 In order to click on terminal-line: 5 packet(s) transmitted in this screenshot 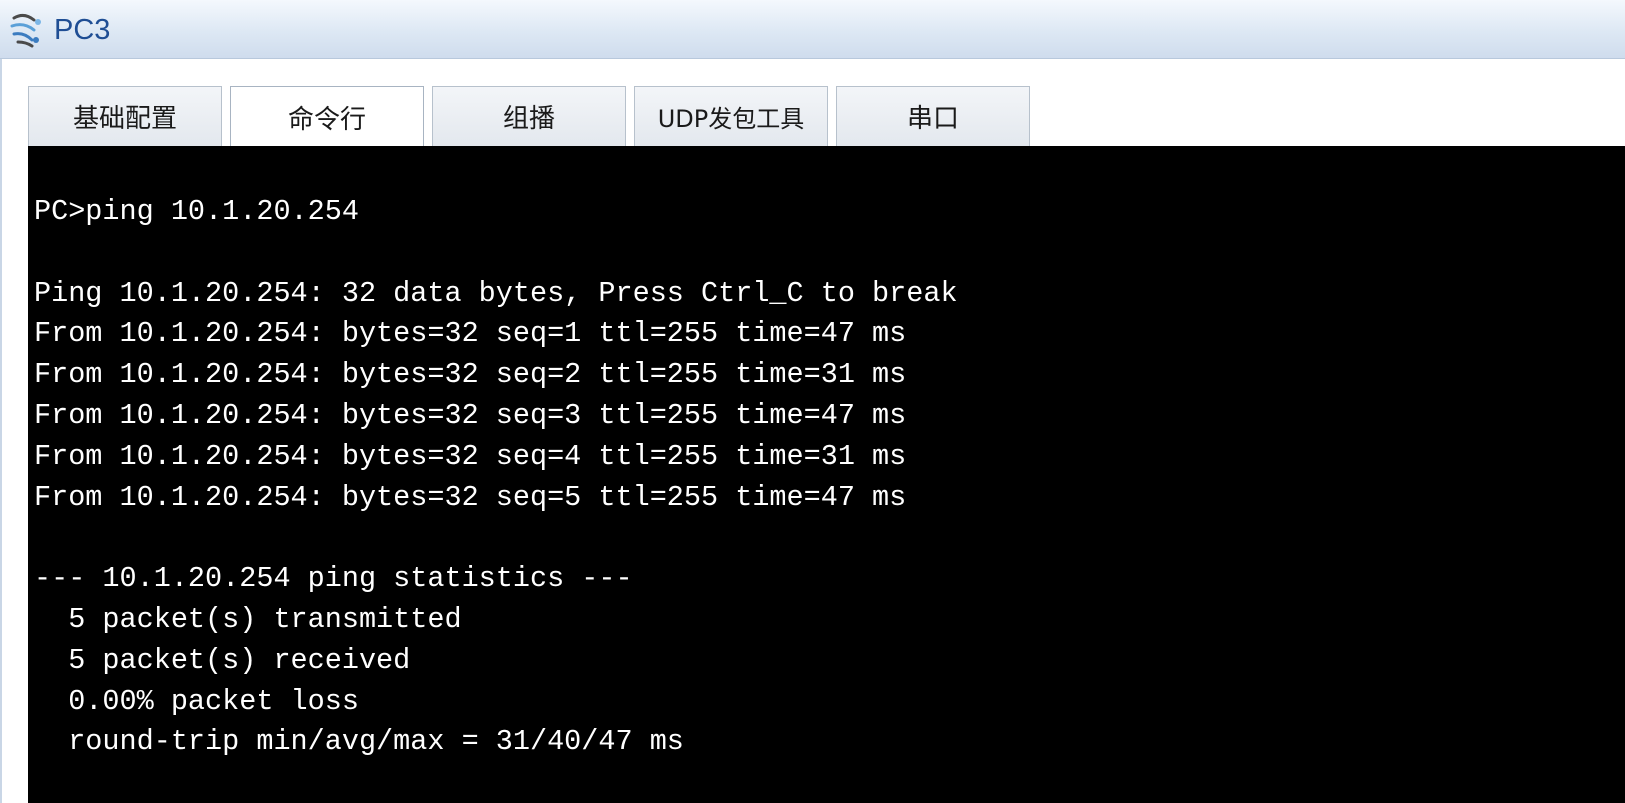, I will do `click(248, 619)`.